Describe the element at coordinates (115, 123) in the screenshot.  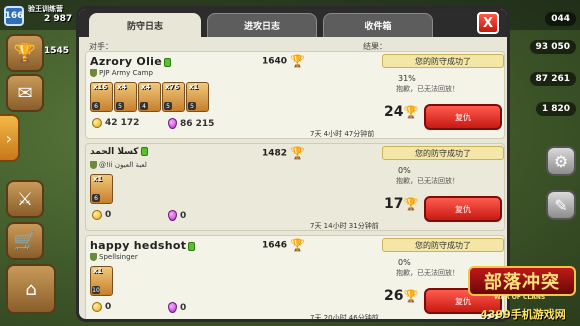
I see `gold-stolen: 42 172` at that location.